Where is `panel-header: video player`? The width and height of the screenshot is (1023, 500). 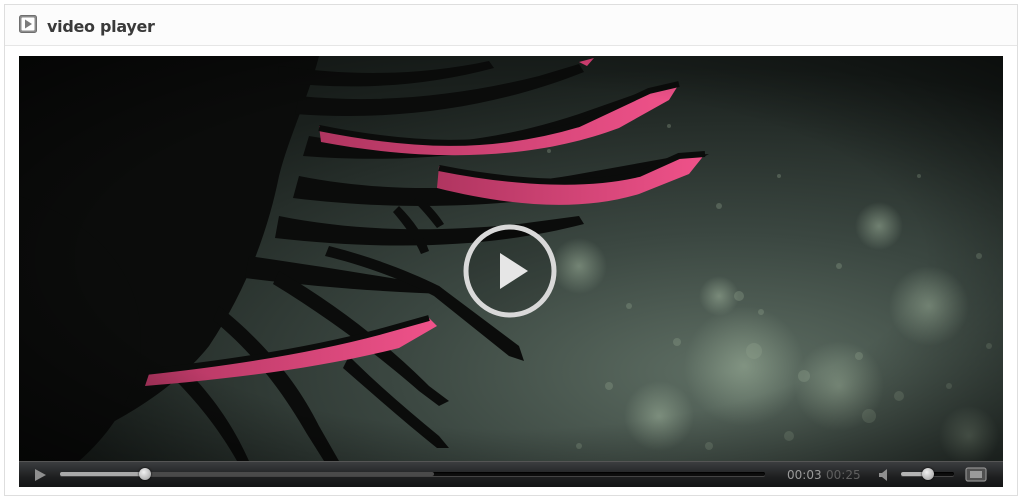
panel-header: video player is located at coordinates (511, 25).